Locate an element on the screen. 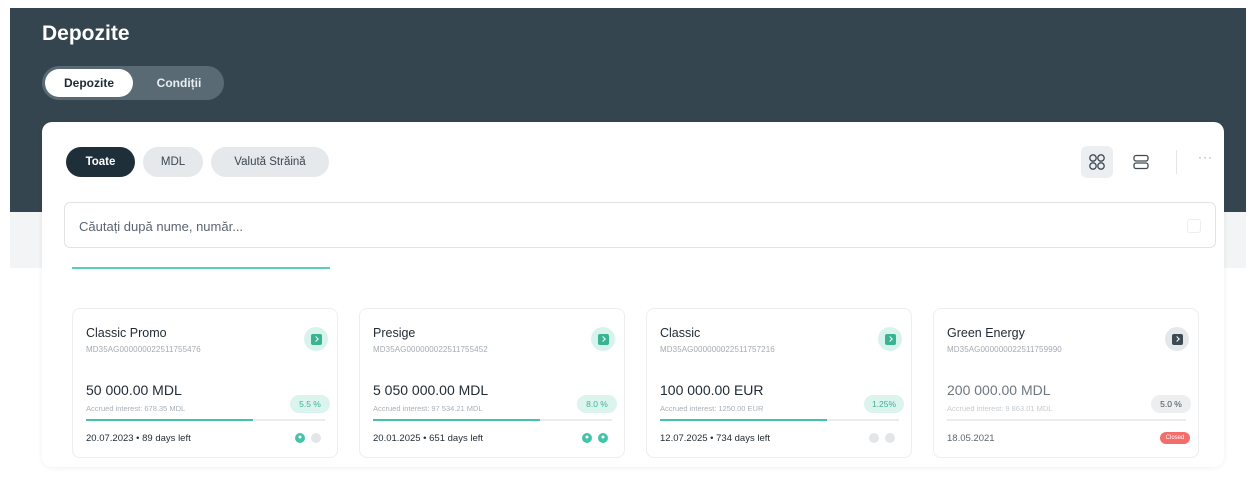 This screenshot has height=478, width=1256. toolbar-divider is located at coordinates (1176, 162).